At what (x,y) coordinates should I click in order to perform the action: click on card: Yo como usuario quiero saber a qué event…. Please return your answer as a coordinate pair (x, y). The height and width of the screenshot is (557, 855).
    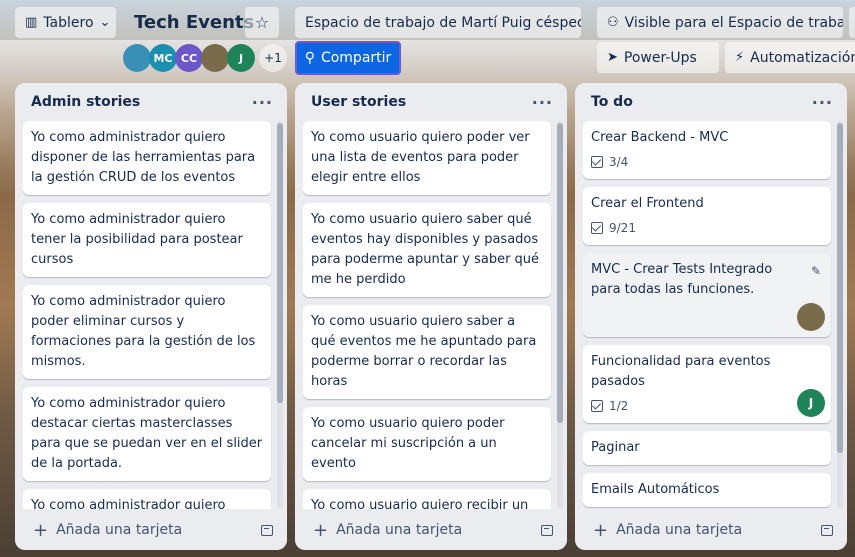
    Looking at the image, I should click on (427, 352).